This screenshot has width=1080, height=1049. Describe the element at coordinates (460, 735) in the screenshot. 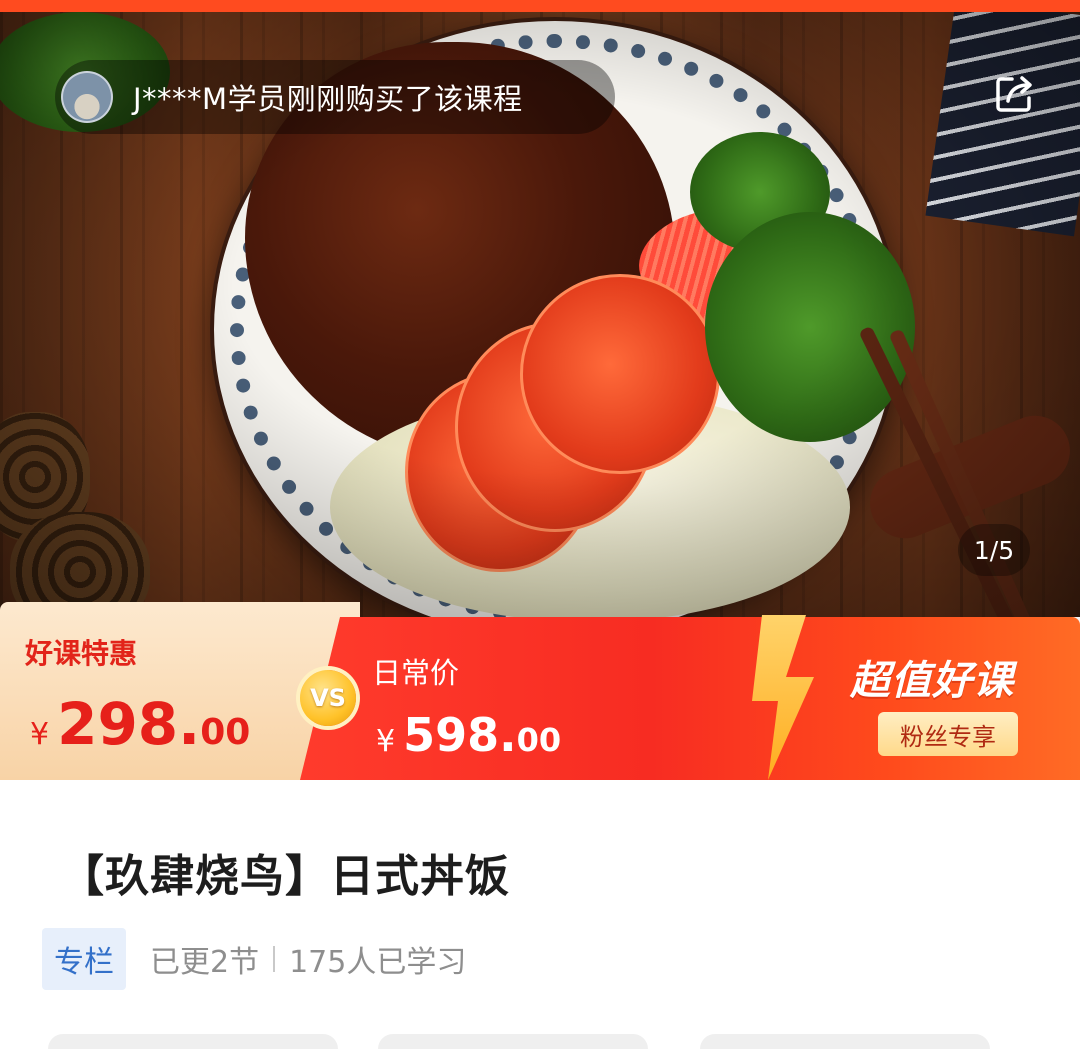

I see `normal-price-integer: 598.` at that location.